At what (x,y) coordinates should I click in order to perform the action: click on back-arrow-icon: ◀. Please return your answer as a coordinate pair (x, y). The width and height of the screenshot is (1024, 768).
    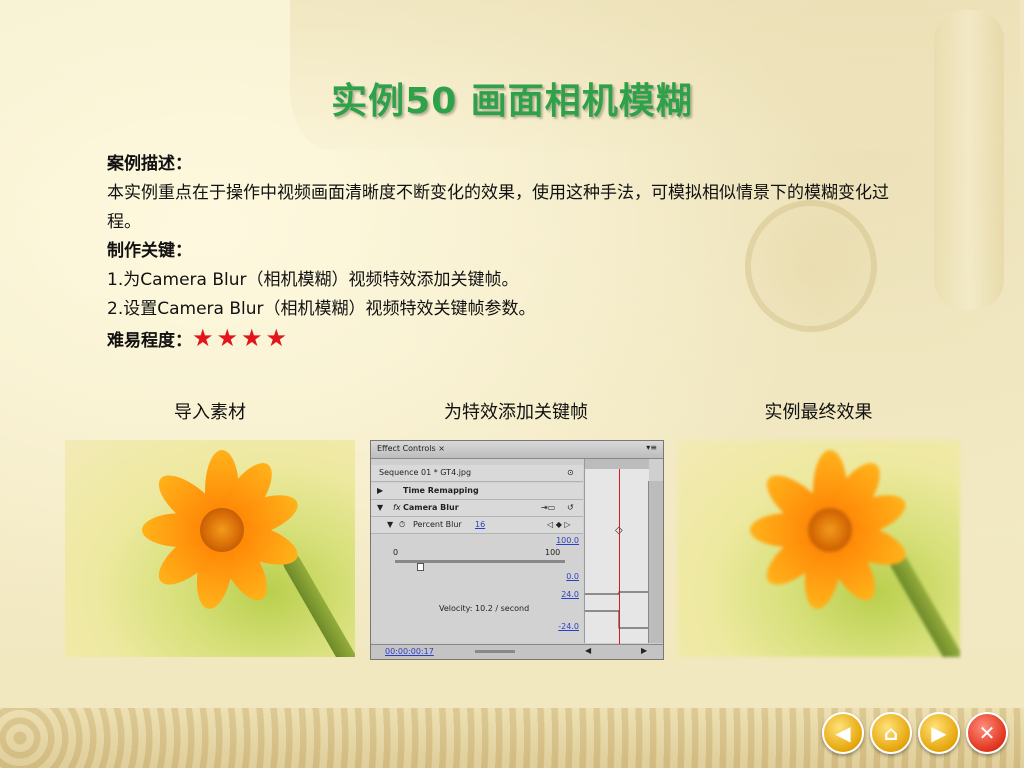
    Looking at the image, I should click on (843, 733).